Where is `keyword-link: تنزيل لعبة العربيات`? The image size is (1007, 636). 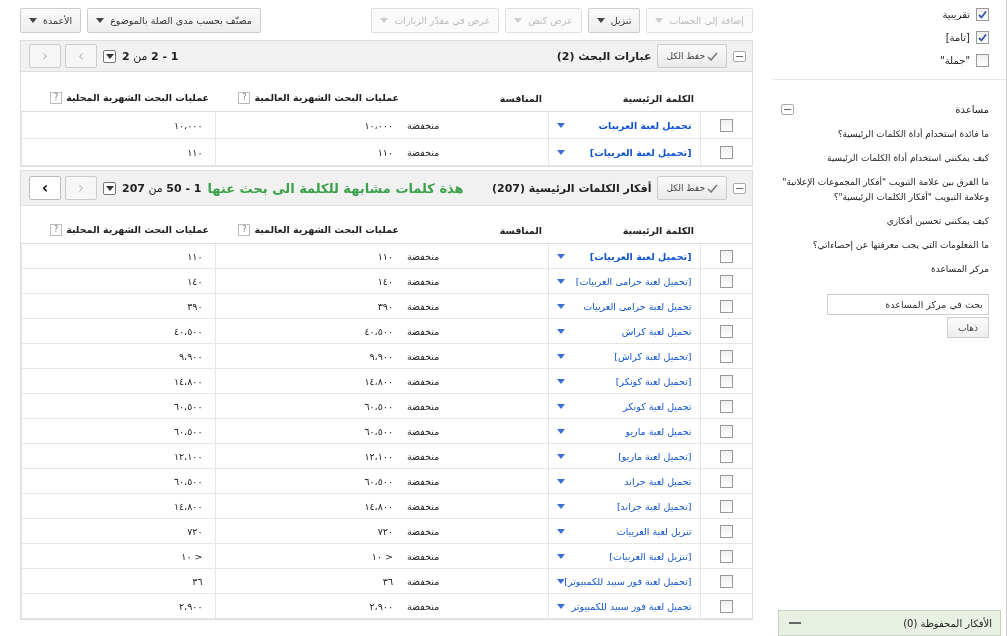 keyword-link: تنزيل لعبة العربيات is located at coordinates (654, 531).